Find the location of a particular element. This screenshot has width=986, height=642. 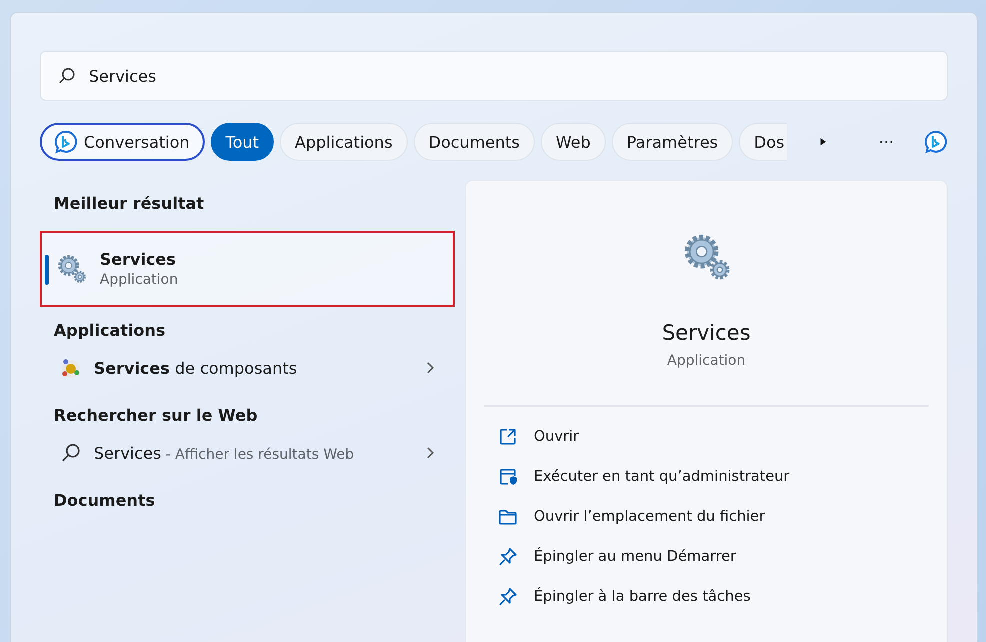

folder-icon is located at coordinates (508, 517).